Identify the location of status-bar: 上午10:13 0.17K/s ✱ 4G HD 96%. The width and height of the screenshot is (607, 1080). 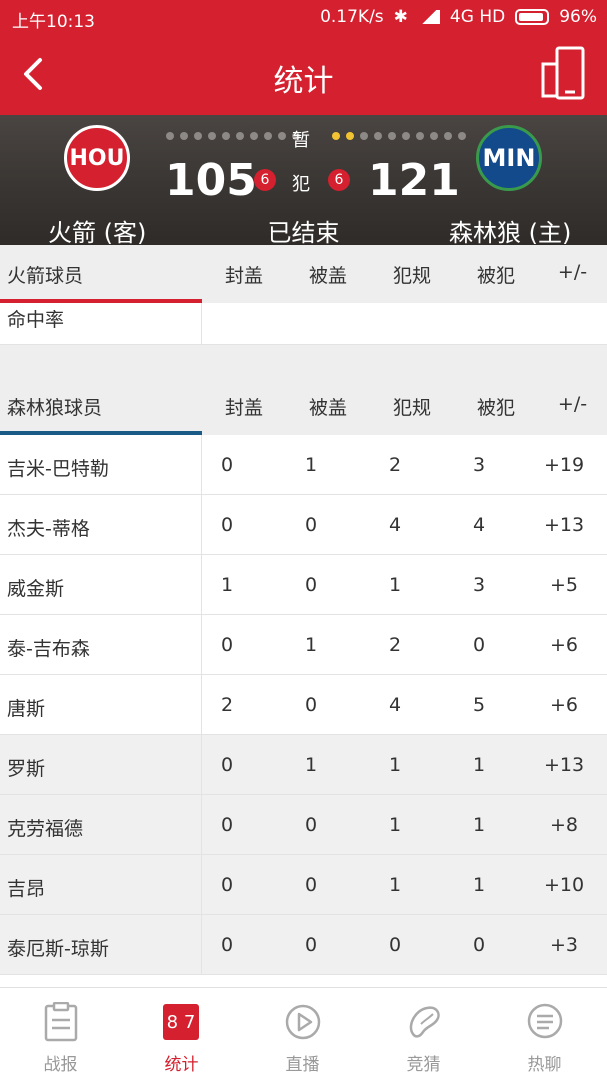
(303, 17).